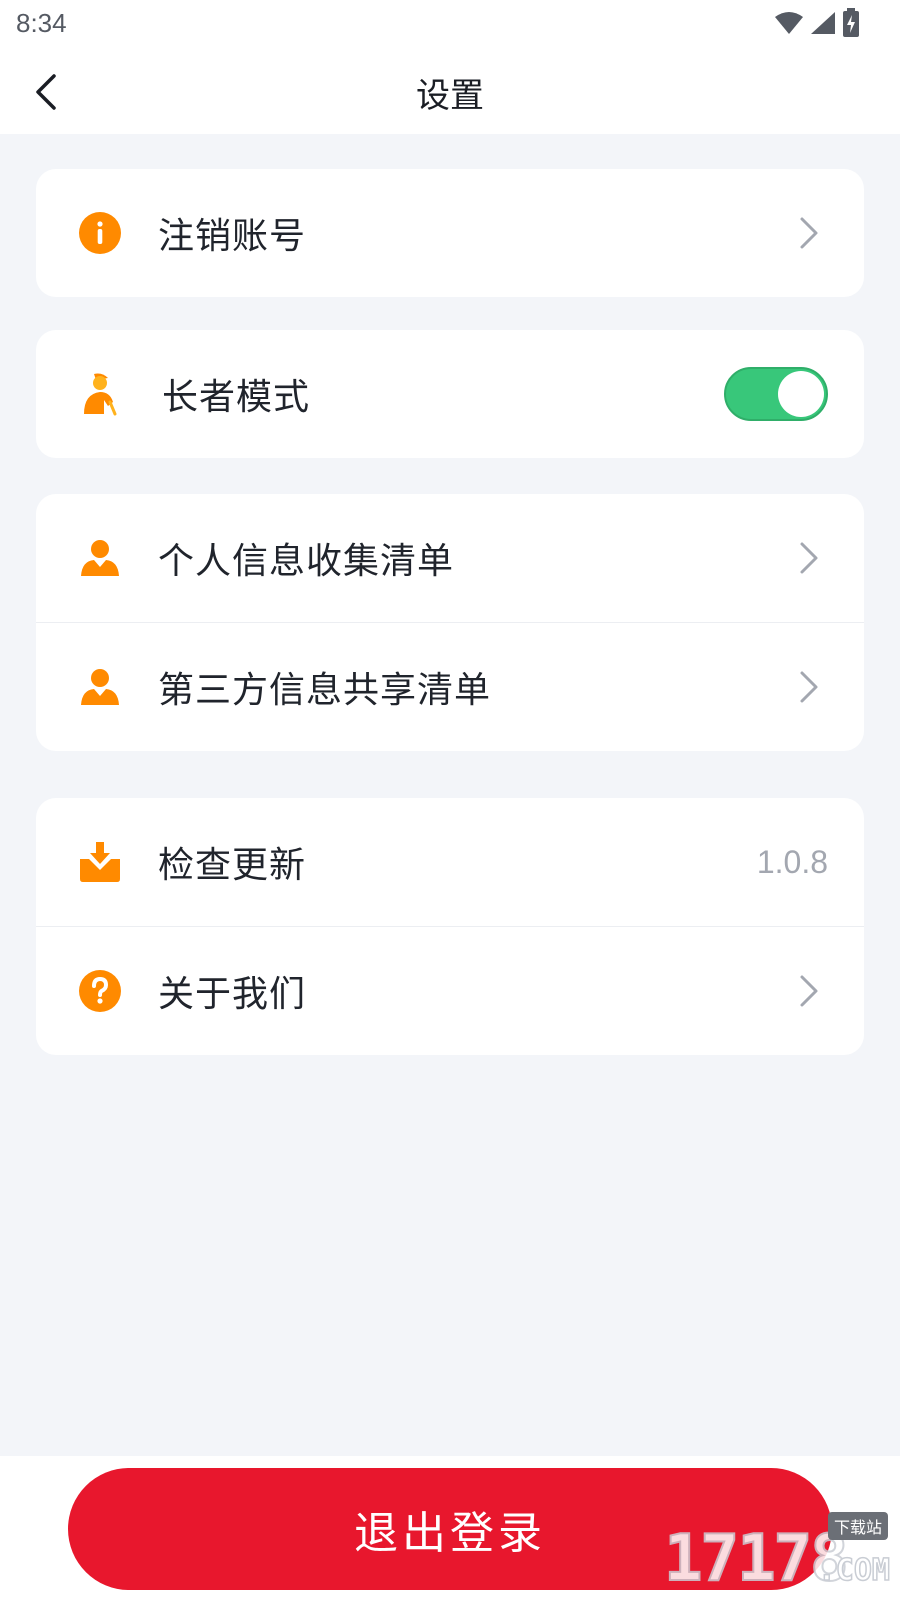 This screenshot has height=1600, width=900. Describe the element at coordinates (823, 25) in the screenshot. I see `signal-icon` at that location.